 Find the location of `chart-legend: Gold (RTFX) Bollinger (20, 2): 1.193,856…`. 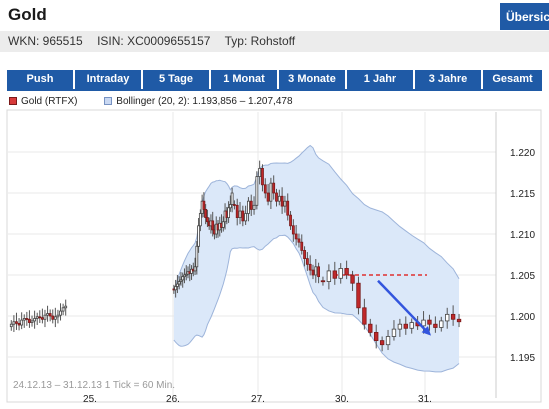

chart-legend: Gold (RTFX) Bollinger (20, 2): 1.193,856… is located at coordinates (151, 101).